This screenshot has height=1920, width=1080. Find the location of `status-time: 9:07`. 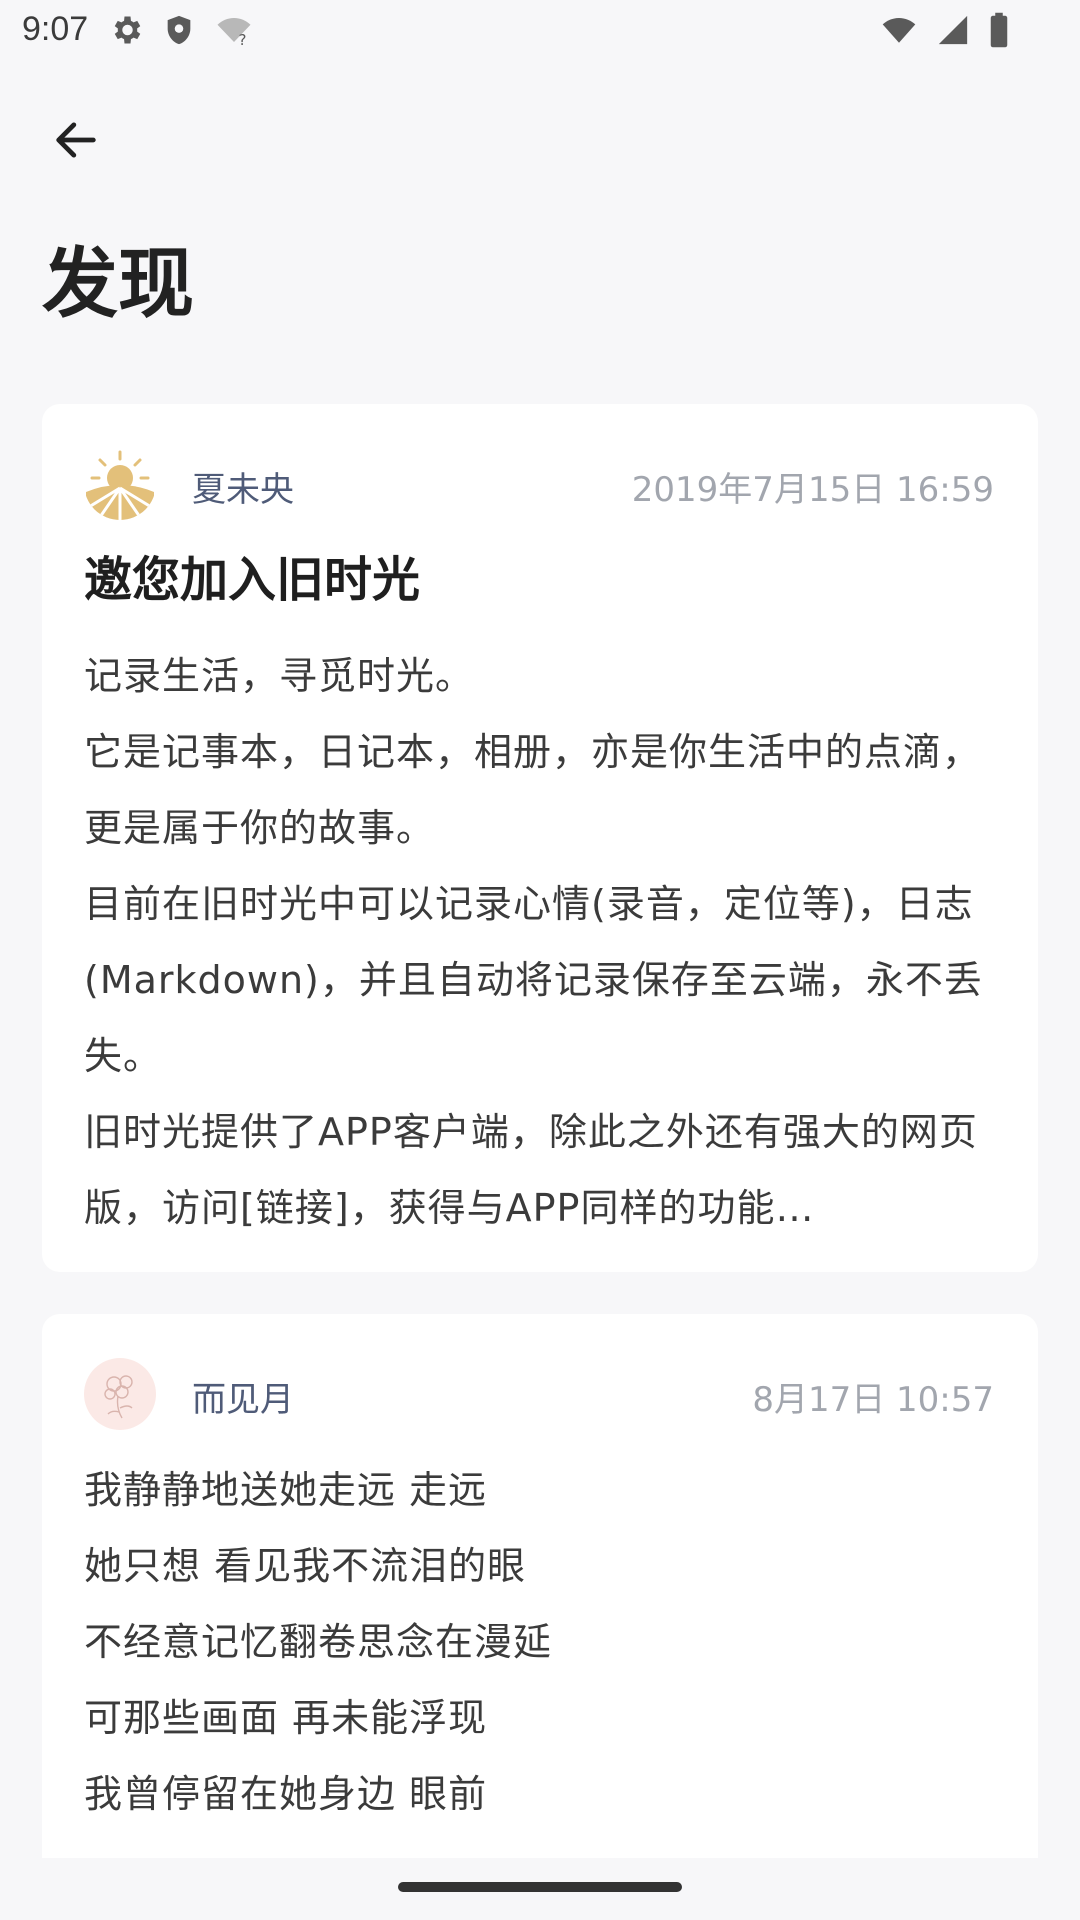

status-time: 9:07 is located at coordinates (55, 29).